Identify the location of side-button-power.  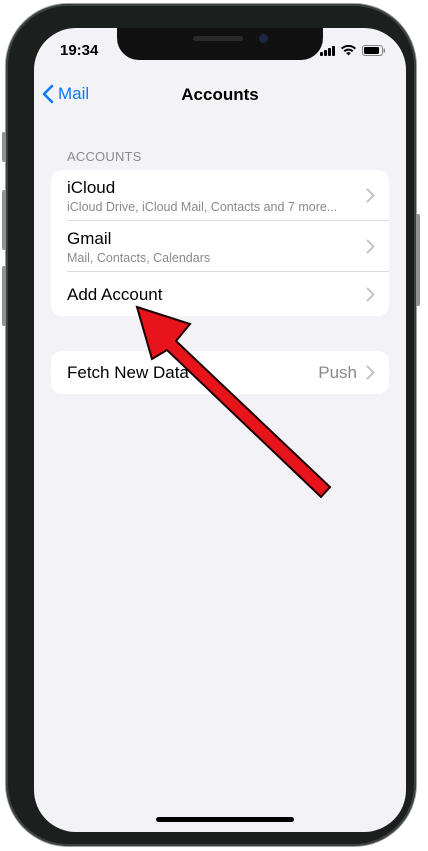
(418, 260).